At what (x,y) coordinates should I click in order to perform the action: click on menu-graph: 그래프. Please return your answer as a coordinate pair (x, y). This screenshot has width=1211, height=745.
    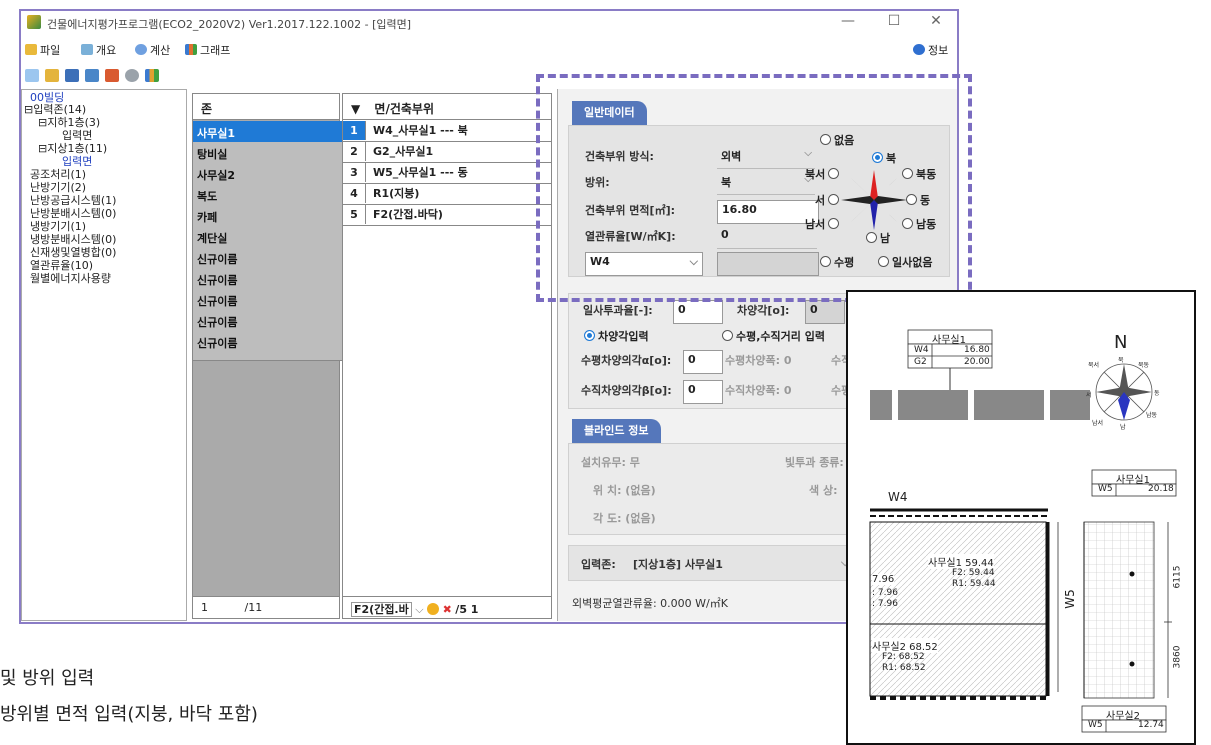
    Looking at the image, I should click on (207, 50).